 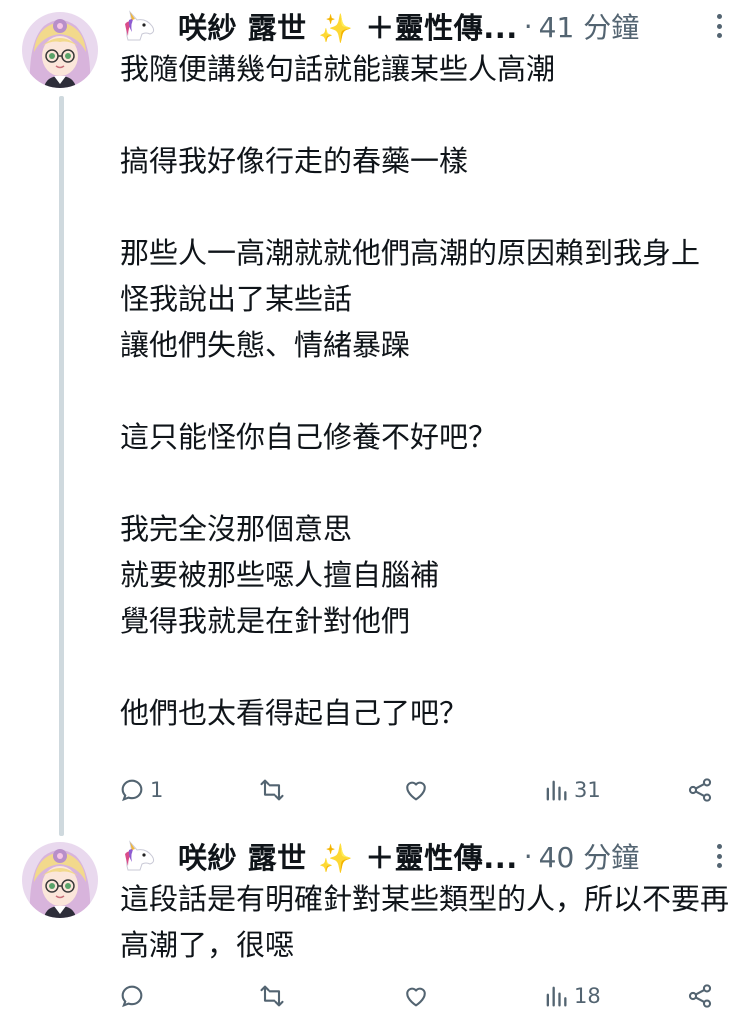 I want to click on tweet-header: 咲紗 露世 ✨ ＋靈性傳... · 41 分鐘, so click(x=424, y=26).